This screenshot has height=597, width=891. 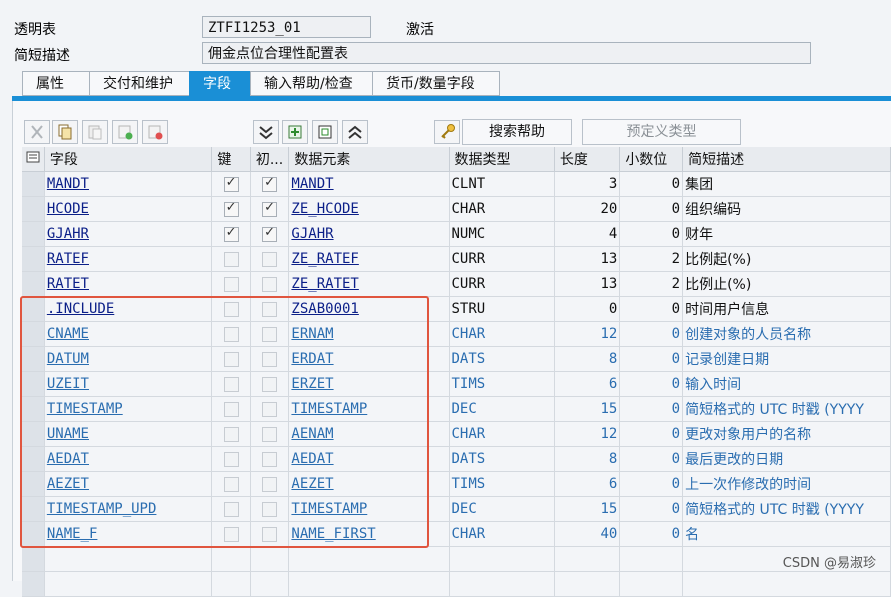 I want to click on field-name-cell: AEDAT, so click(x=128, y=459).